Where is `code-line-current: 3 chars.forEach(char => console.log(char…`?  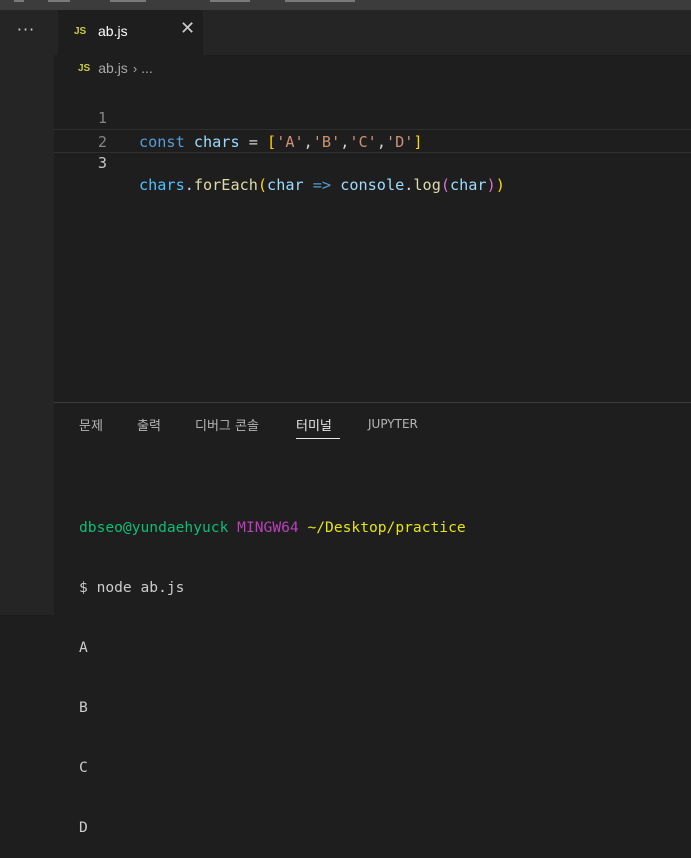 code-line-current: 3 chars.forEach(char => console.log(char… is located at coordinates (372, 161).